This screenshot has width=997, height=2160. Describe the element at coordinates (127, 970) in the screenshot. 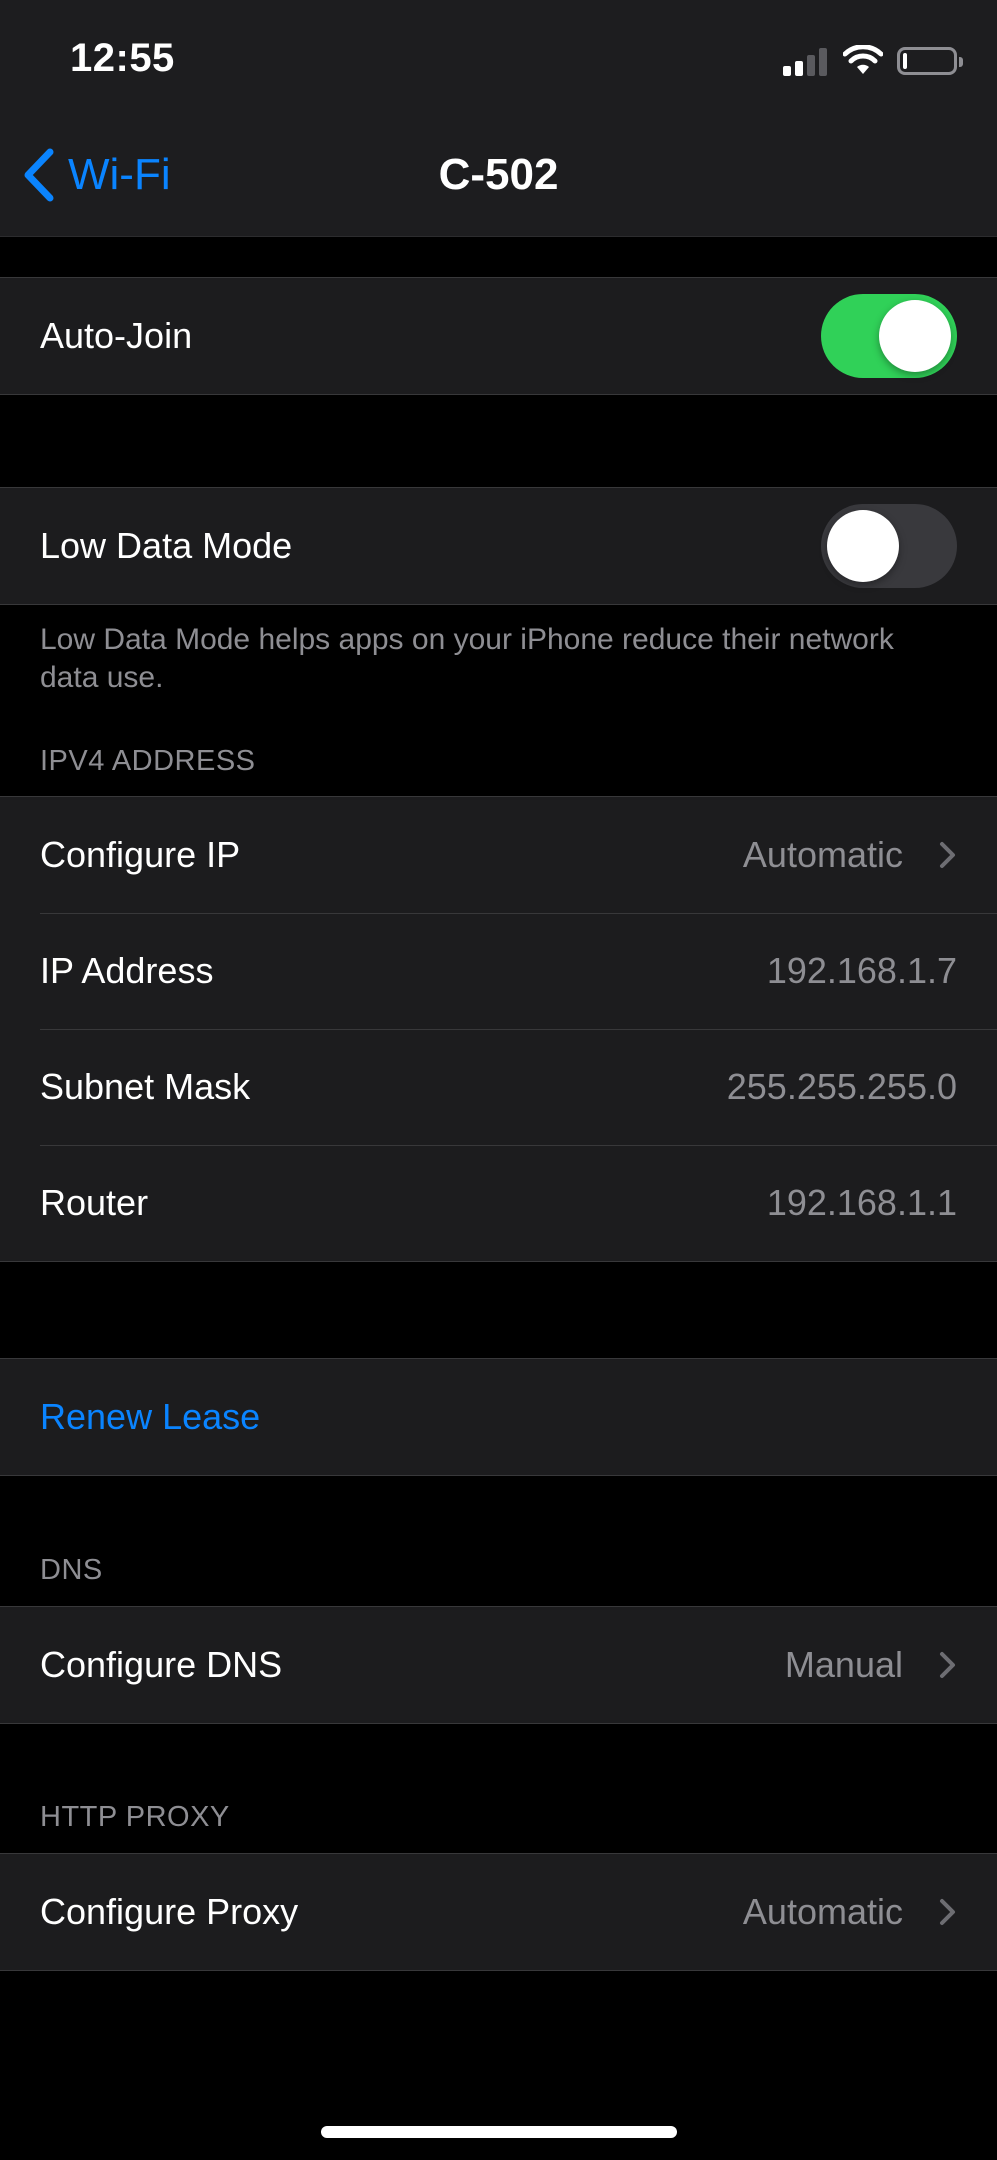

I see `ip-address-label: IP Address` at that location.